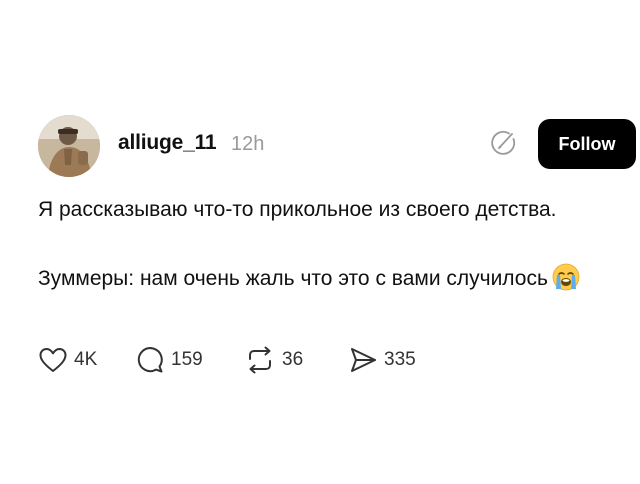  What do you see at coordinates (260, 360) in the screenshot?
I see `repost-icon` at bounding box center [260, 360].